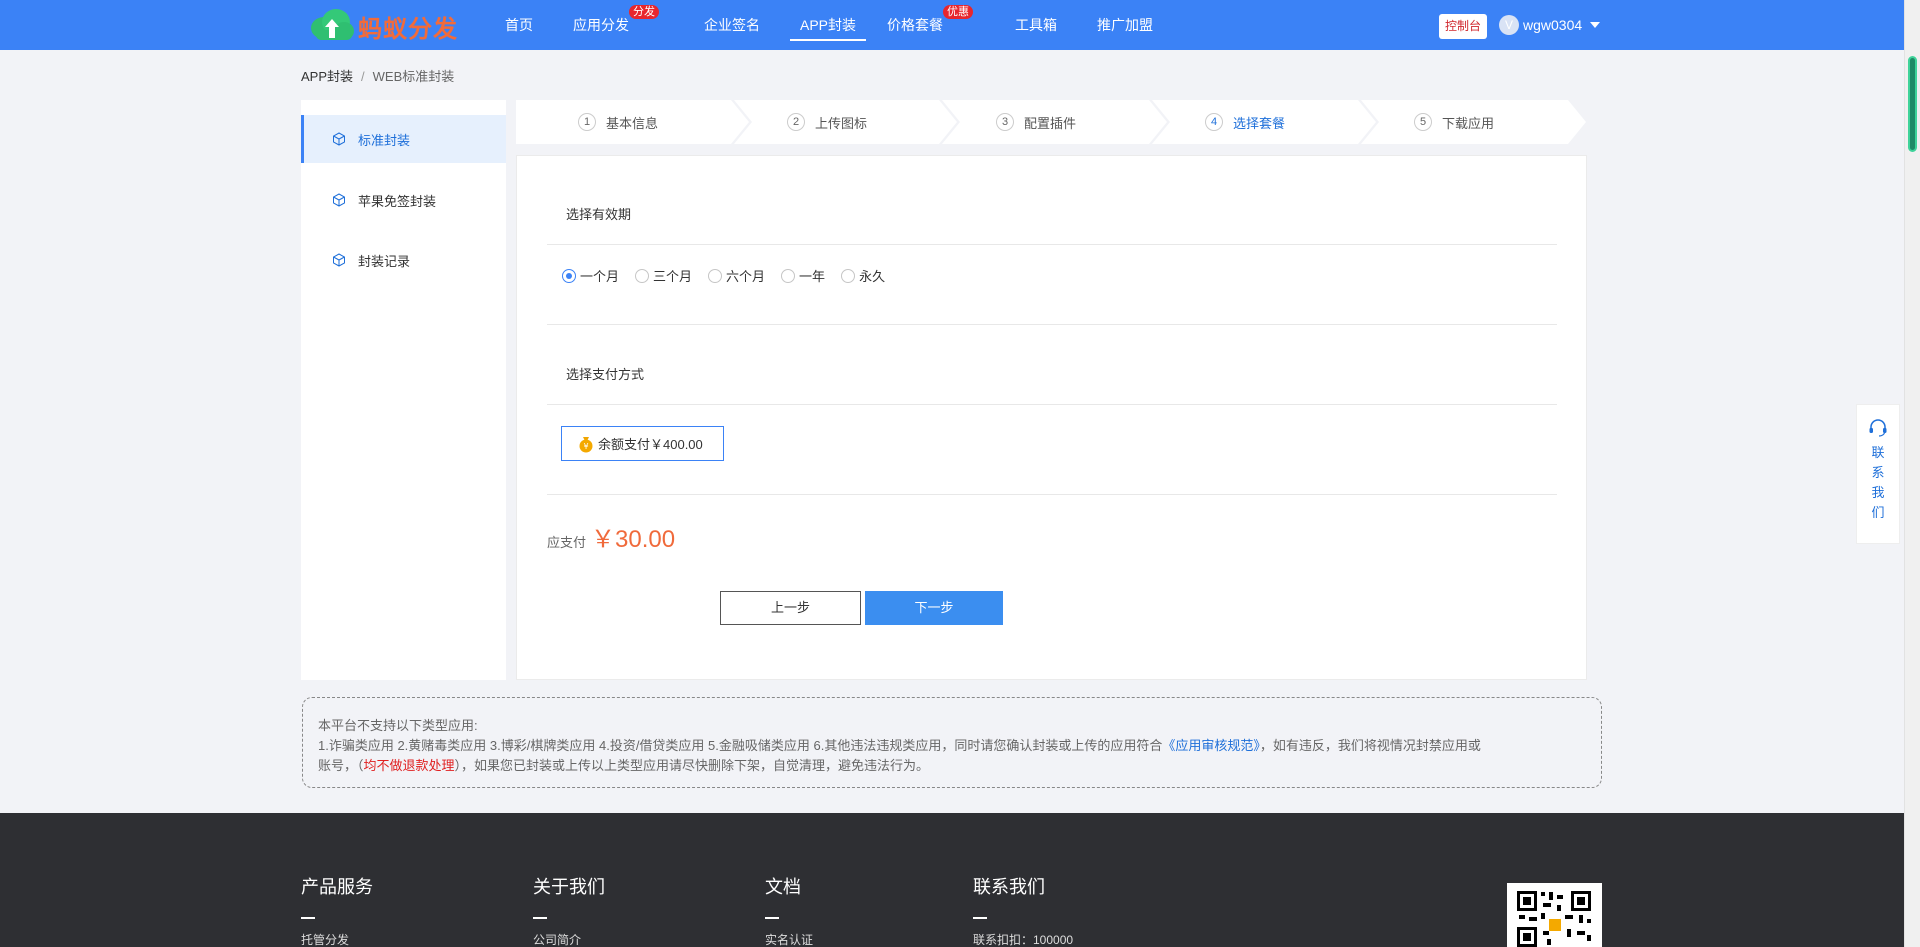 The width and height of the screenshot is (1920, 947). I want to click on radio-label: 一年, so click(812, 276).